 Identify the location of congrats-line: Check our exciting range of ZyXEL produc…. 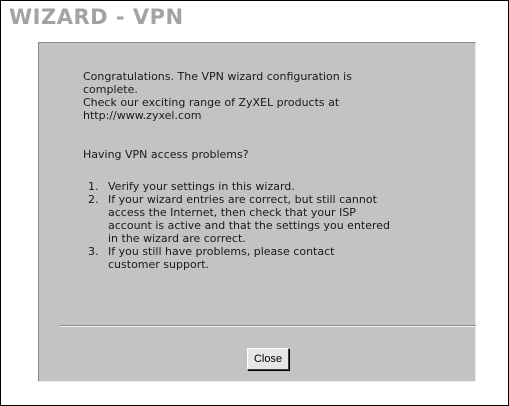
(211, 102).